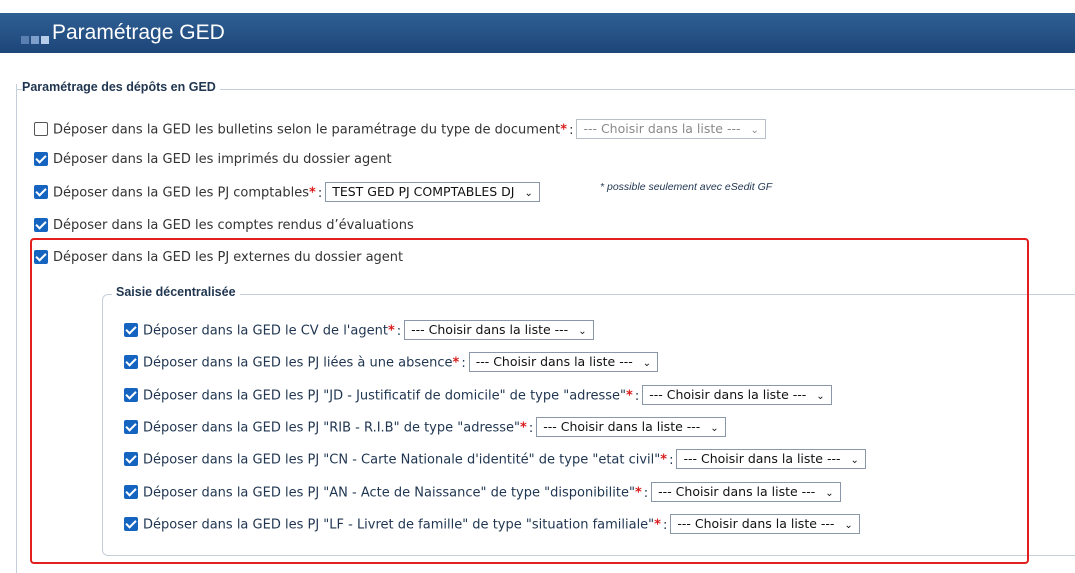  Describe the element at coordinates (138, 32) in the screenshot. I see `page-title: Paramétrage GED` at that location.